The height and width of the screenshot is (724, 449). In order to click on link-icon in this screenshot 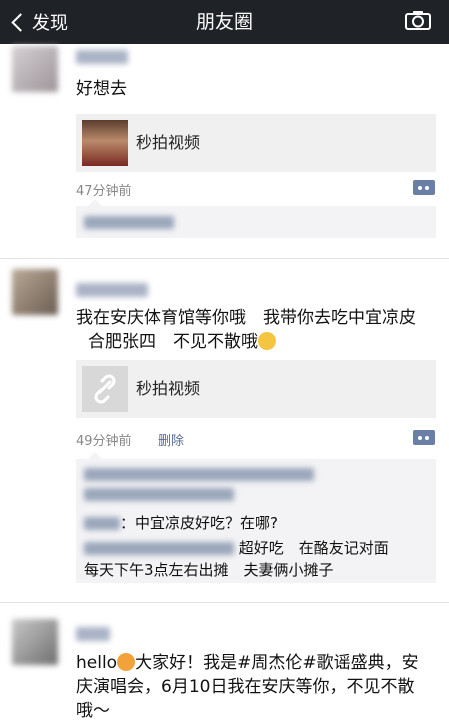, I will do `click(105, 389)`.